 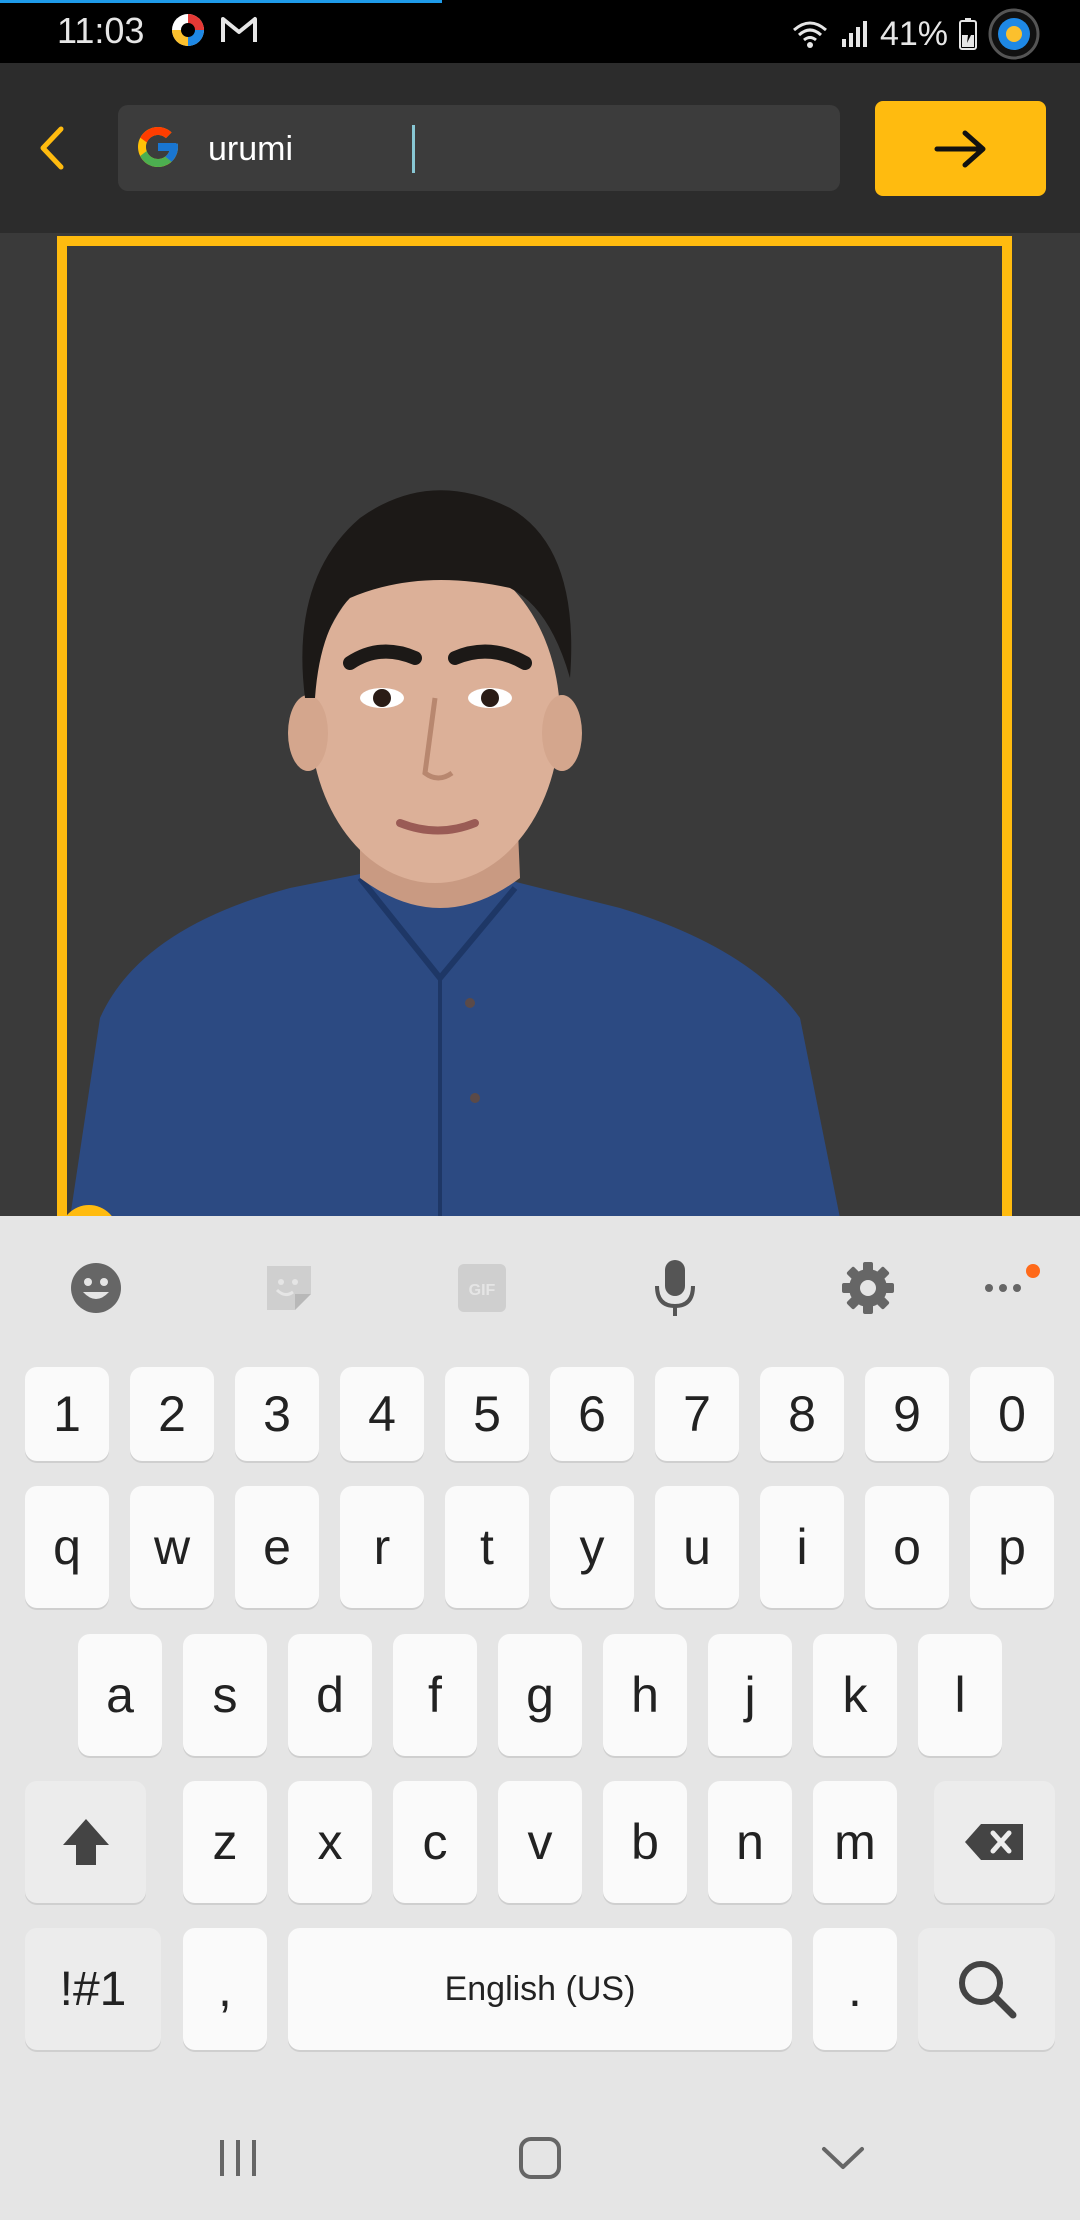 I want to click on navigation-bar, so click(x=540, y=2155).